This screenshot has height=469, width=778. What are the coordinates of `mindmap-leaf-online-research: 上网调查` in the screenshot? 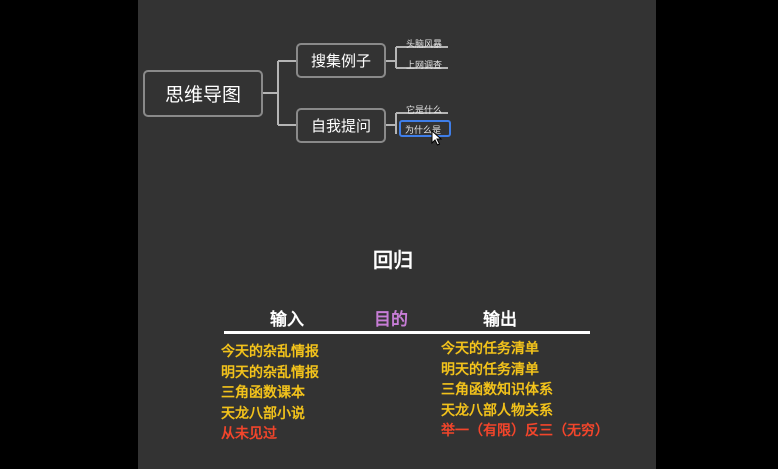 It's located at (424, 64).